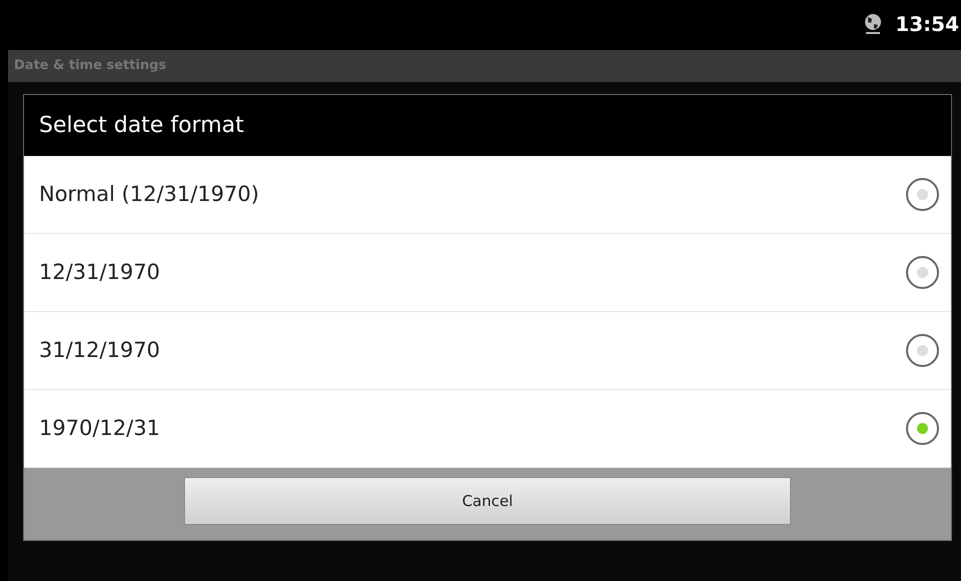 The height and width of the screenshot is (581, 961). I want to click on option-label: 31/12/1970, so click(99, 350).